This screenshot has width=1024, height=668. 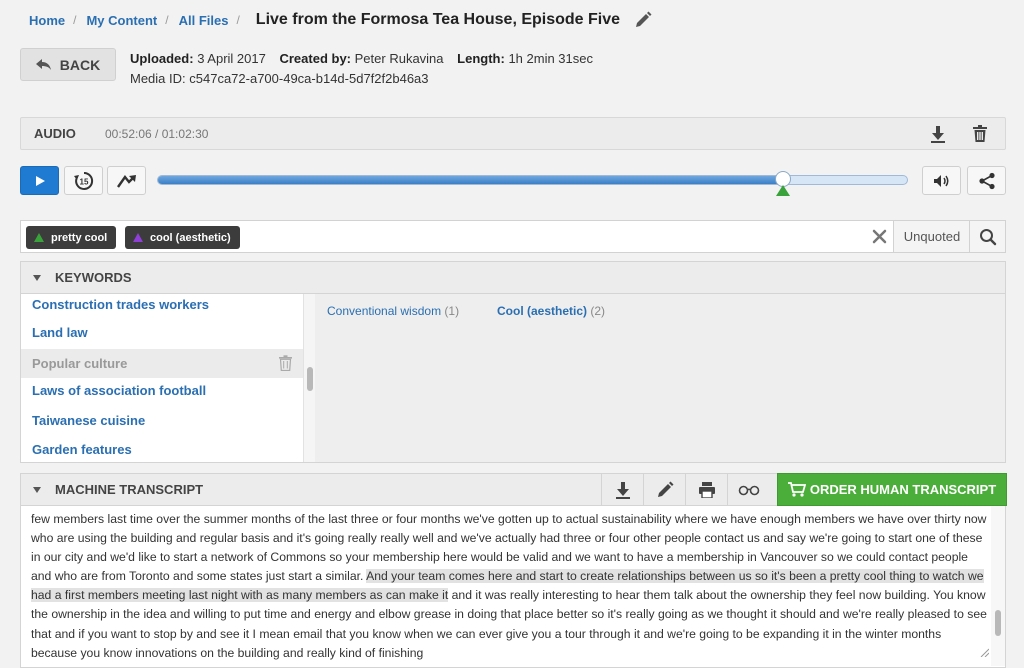 I want to click on related-keyword-count: (1), so click(x=452, y=311).